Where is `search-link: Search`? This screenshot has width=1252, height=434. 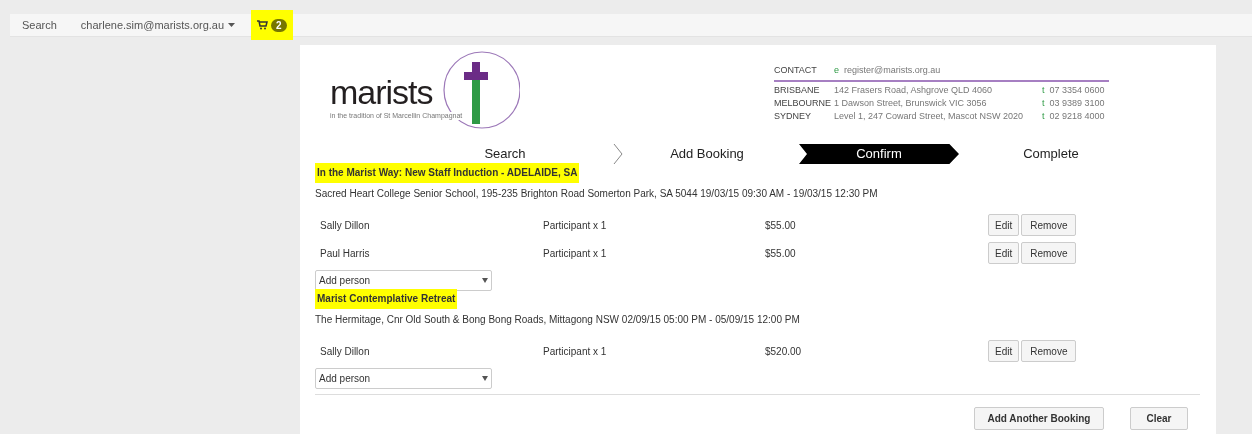 search-link: Search is located at coordinates (39, 25).